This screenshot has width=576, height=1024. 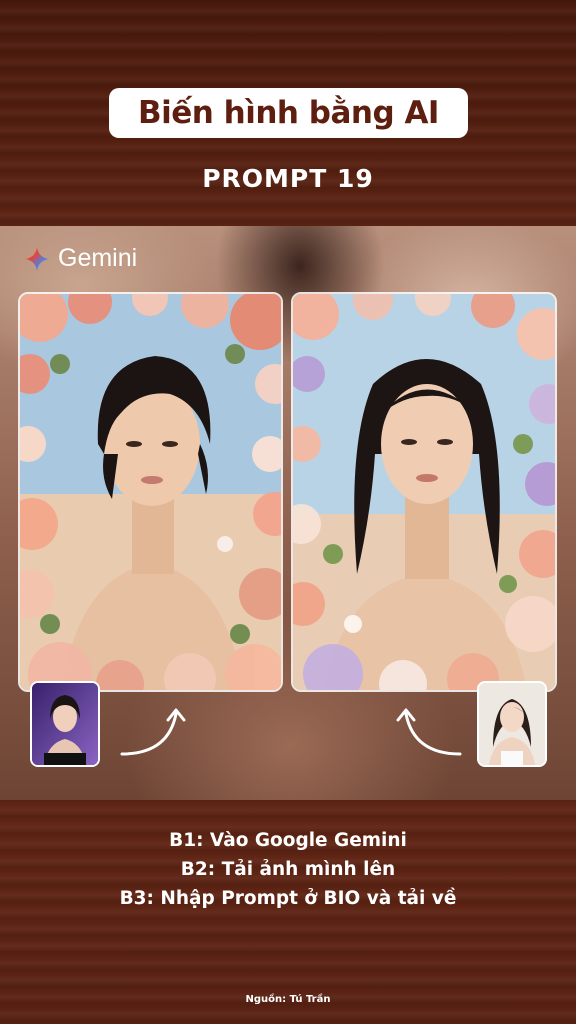 What do you see at coordinates (37, 258) in the screenshot?
I see `gemini-star-icon` at bounding box center [37, 258].